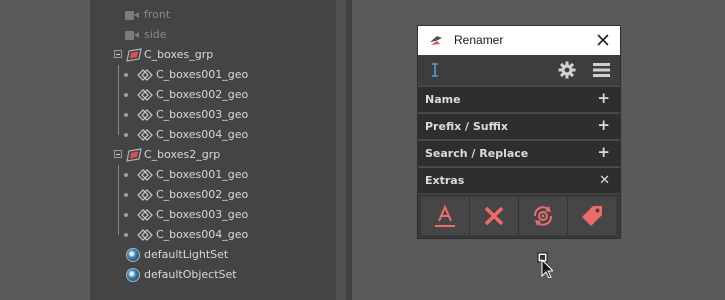 This screenshot has height=300, width=725. Describe the element at coordinates (601, 70) in the screenshot. I see `hamburger-menu-icon` at that location.